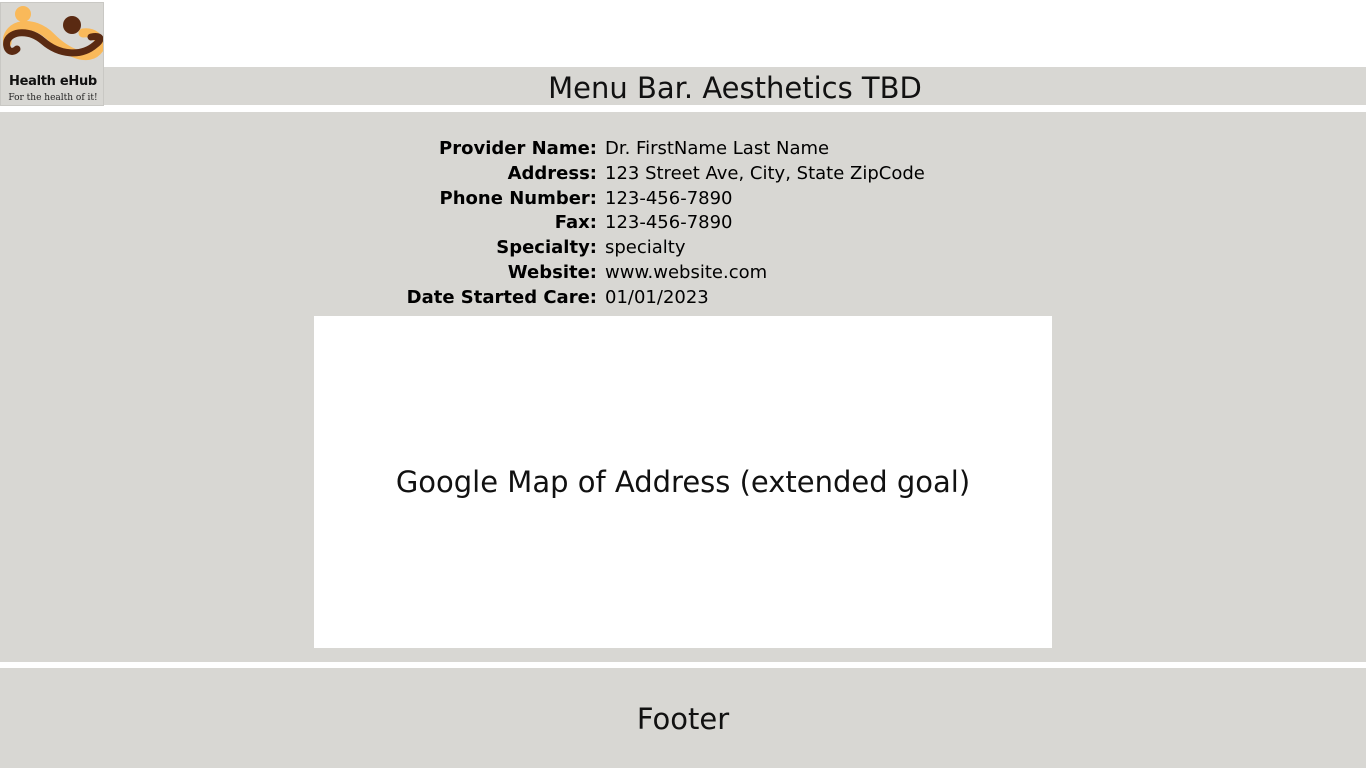  I want to click on website-value: www.website.com, so click(686, 273).